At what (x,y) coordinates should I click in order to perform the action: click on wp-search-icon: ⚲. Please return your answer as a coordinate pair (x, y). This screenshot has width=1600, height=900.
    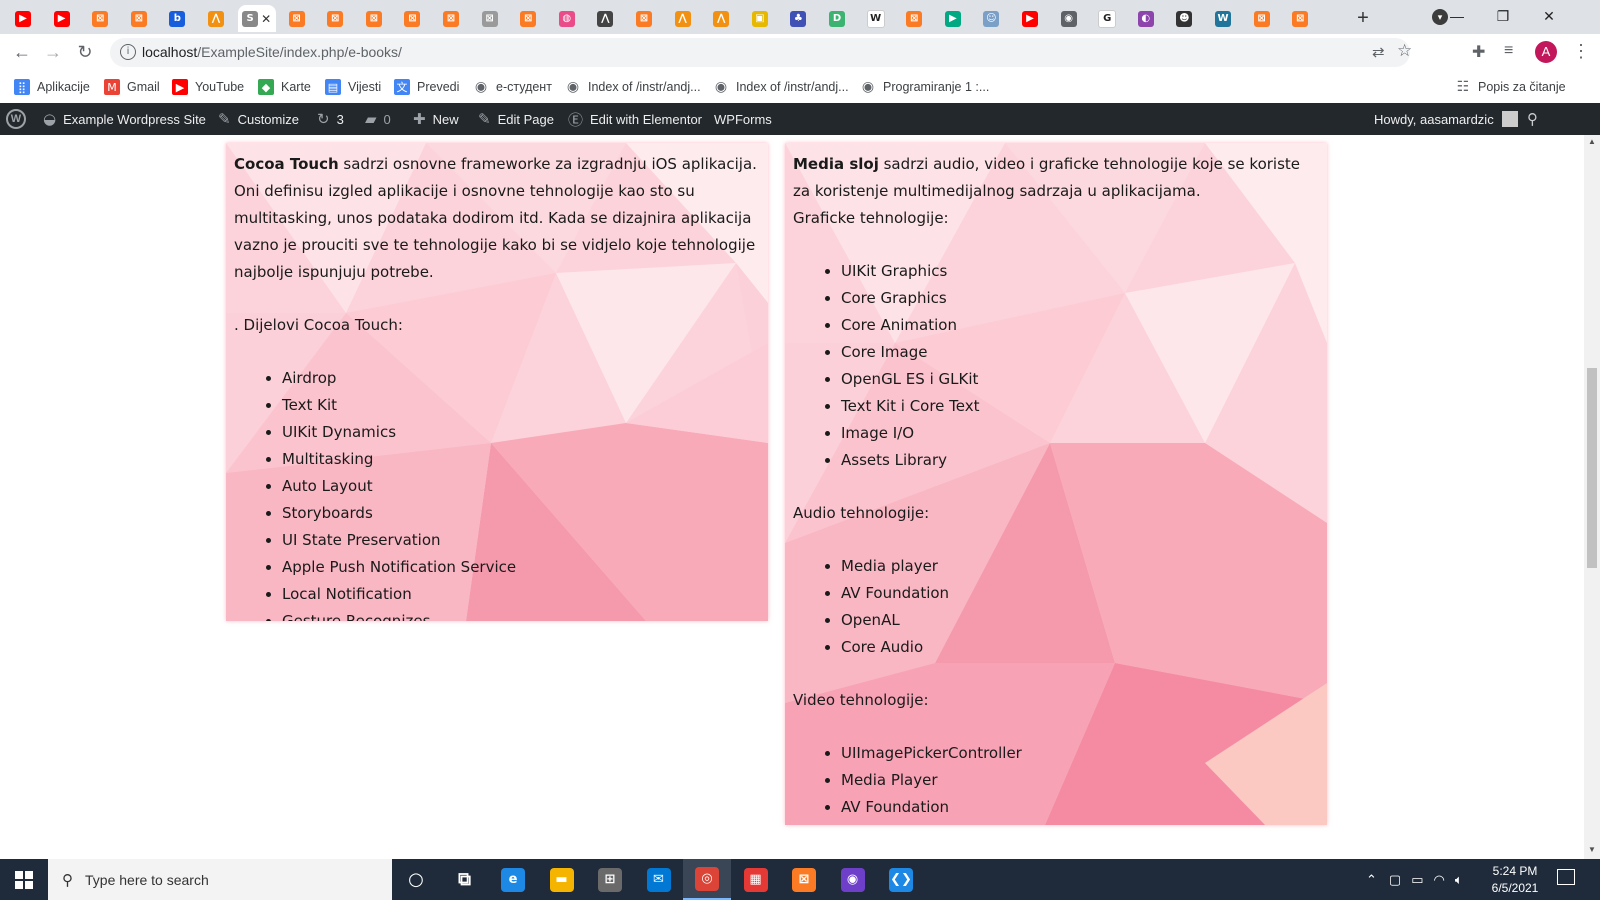
    Looking at the image, I should click on (1536, 119).